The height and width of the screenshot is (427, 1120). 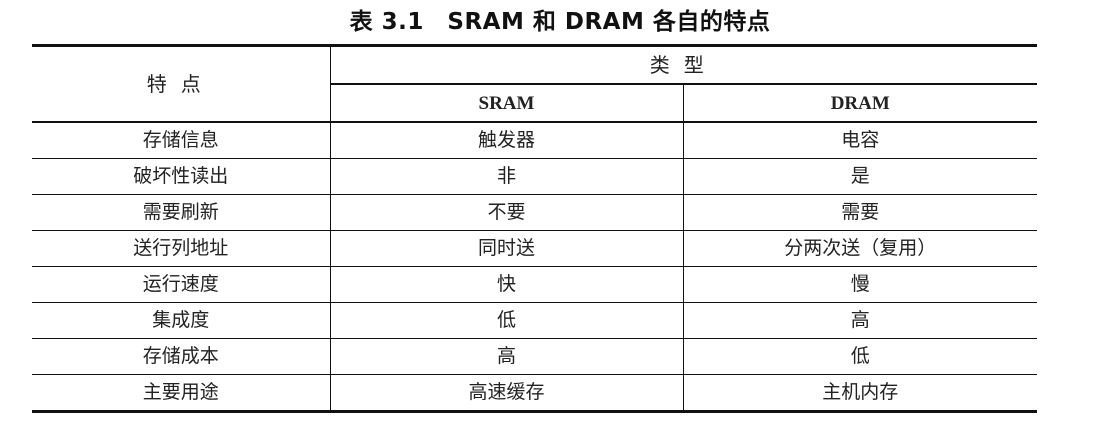 I want to click on cell-feature: 主要用途, so click(x=181, y=393).